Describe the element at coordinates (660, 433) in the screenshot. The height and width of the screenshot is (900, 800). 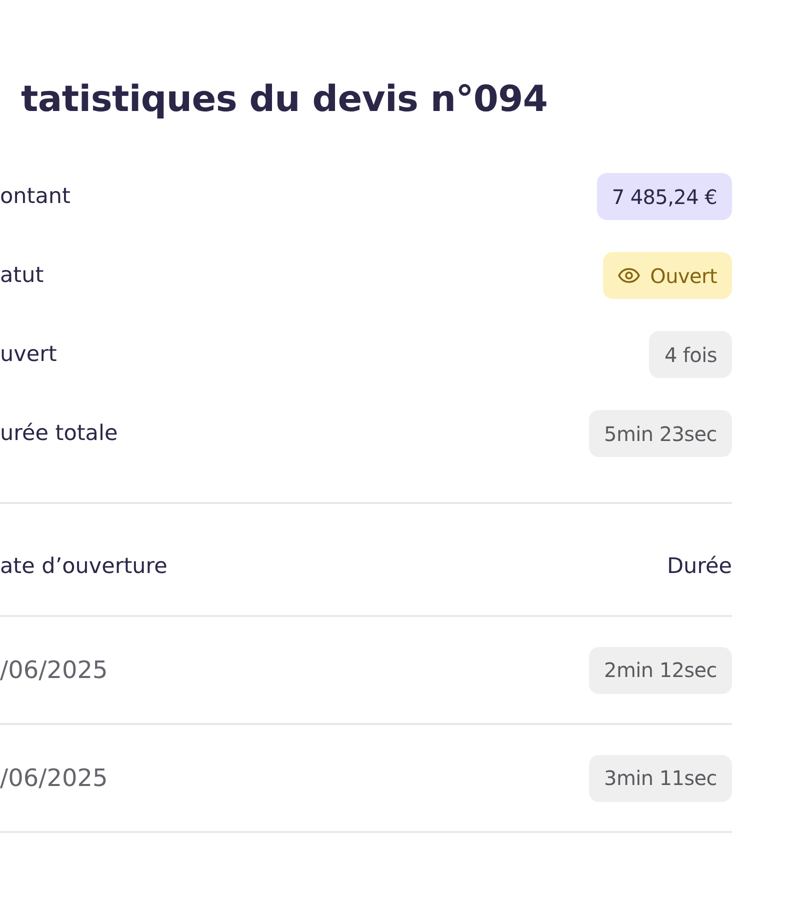
I see `duration-badge: 5min 23sec` at that location.